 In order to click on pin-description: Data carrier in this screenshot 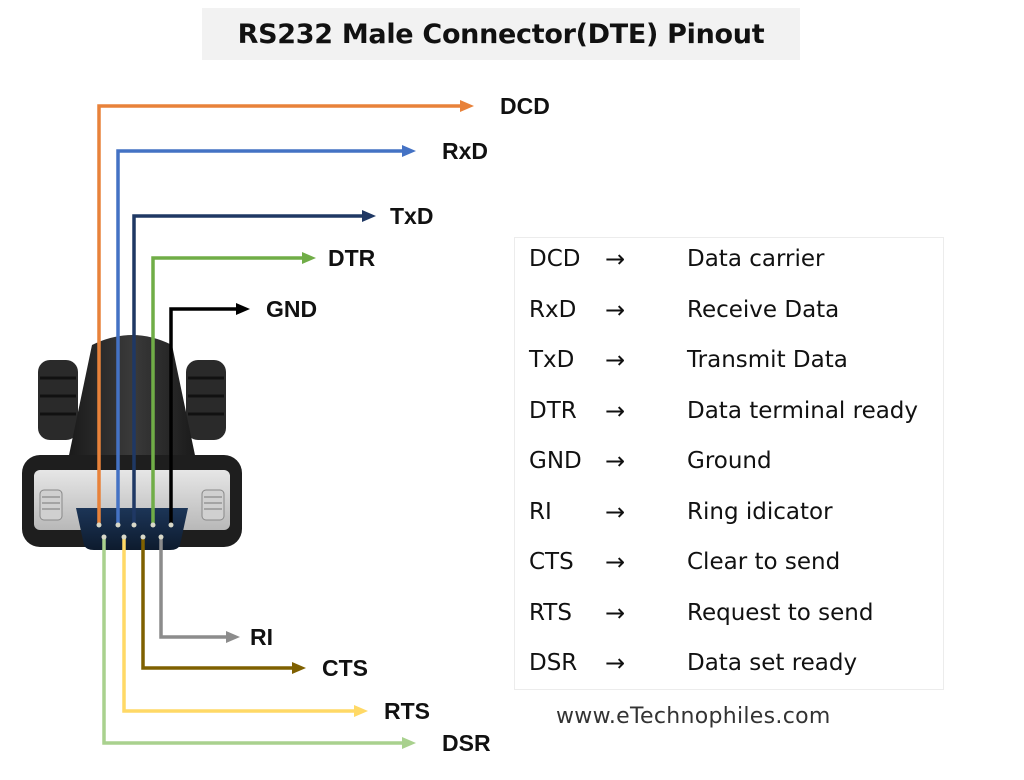, I will do `click(756, 259)`.